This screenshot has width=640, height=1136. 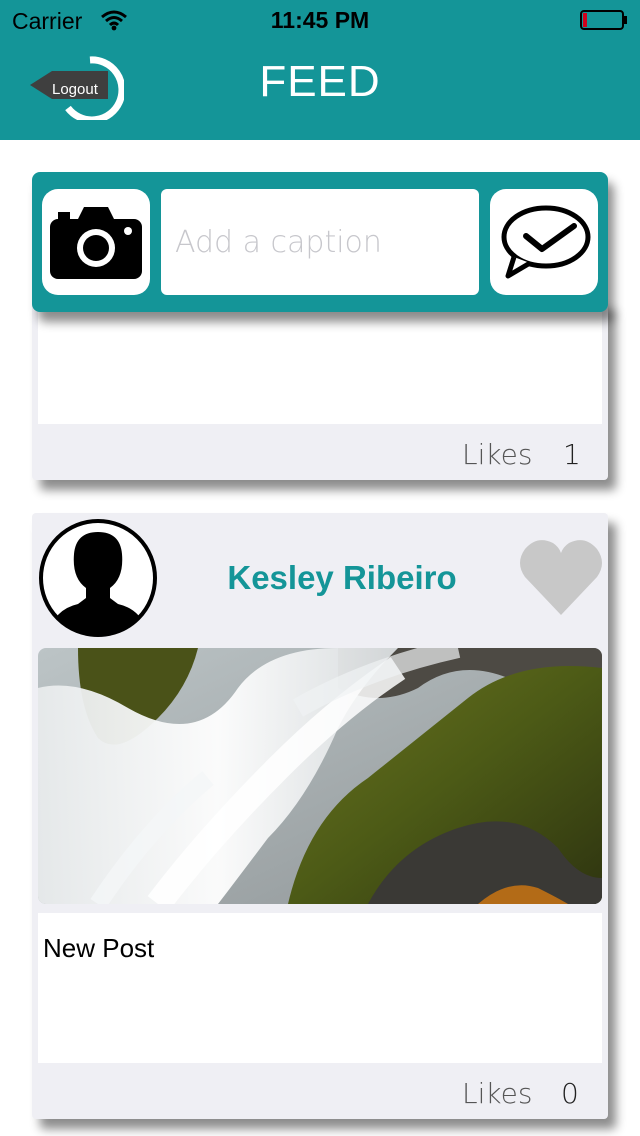 I want to click on camera-icon, so click(x=96, y=243).